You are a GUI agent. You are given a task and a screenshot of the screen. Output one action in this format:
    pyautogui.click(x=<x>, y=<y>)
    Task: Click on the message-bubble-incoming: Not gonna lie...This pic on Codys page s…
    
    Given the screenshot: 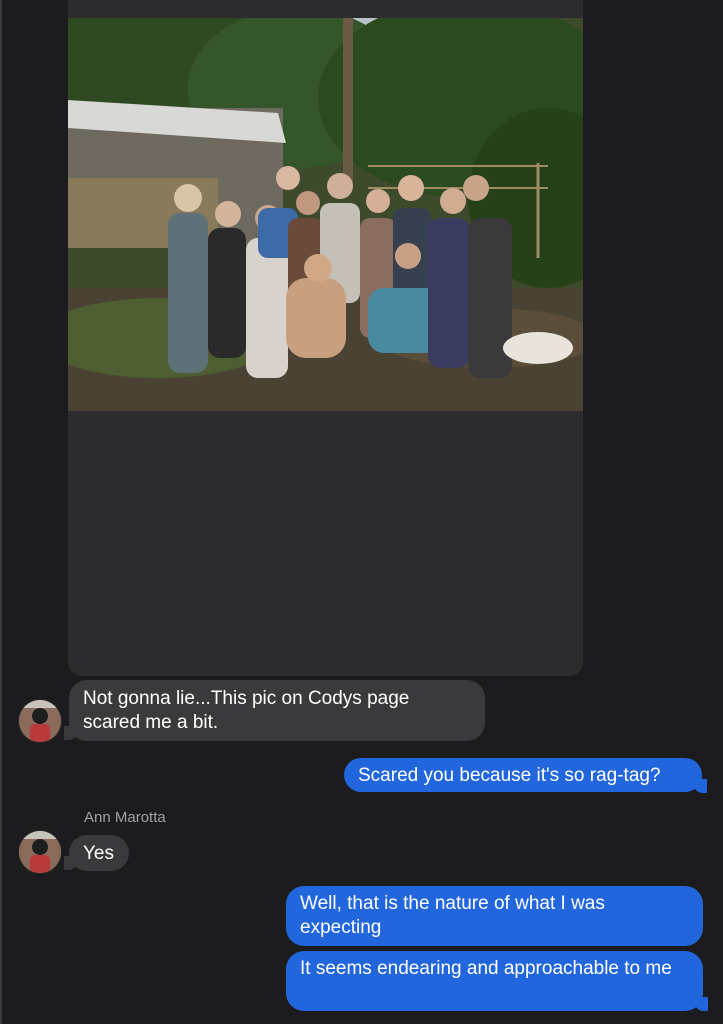 What is the action you would take?
    pyautogui.click(x=277, y=710)
    